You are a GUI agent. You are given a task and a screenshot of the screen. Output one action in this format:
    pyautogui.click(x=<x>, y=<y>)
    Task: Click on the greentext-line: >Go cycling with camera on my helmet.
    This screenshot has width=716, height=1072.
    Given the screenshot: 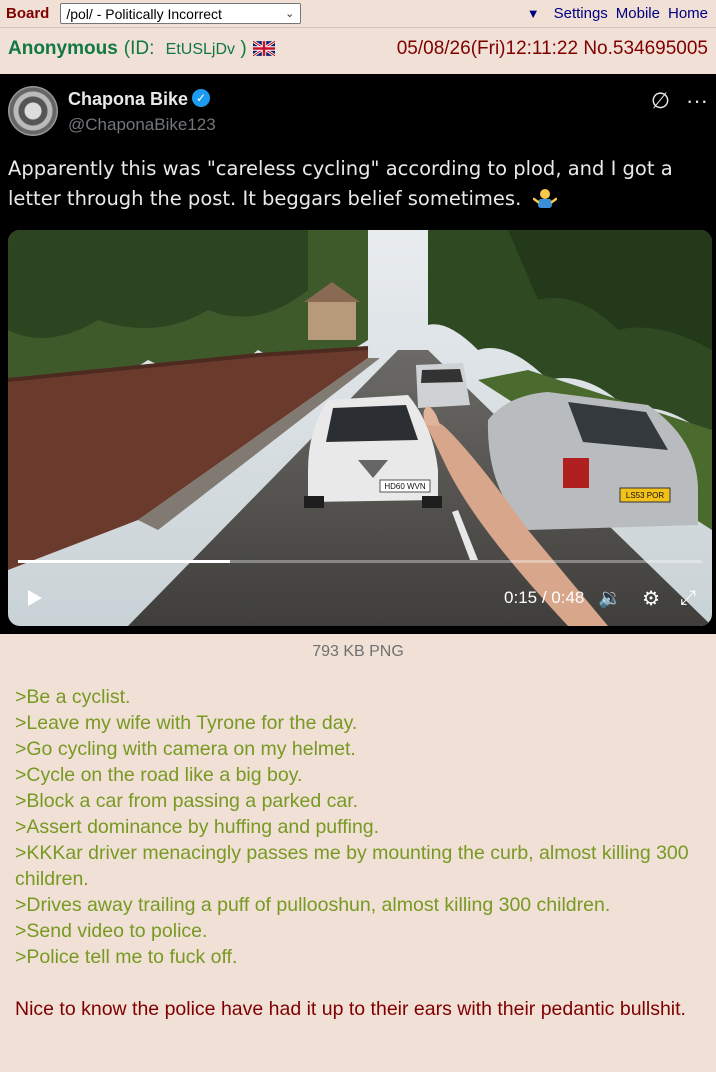 What is the action you would take?
    pyautogui.click(x=185, y=749)
    